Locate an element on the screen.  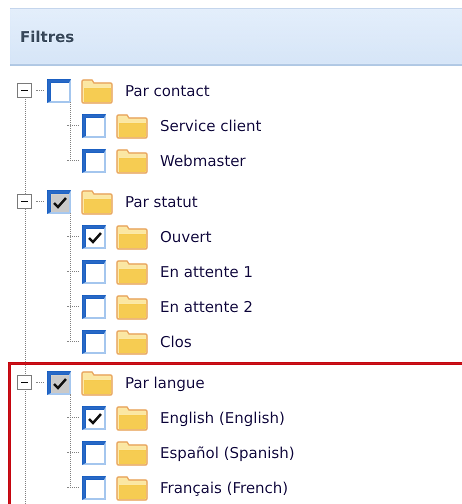
tree-item-label: Español (Spanish) is located at coordinates (227, 453).